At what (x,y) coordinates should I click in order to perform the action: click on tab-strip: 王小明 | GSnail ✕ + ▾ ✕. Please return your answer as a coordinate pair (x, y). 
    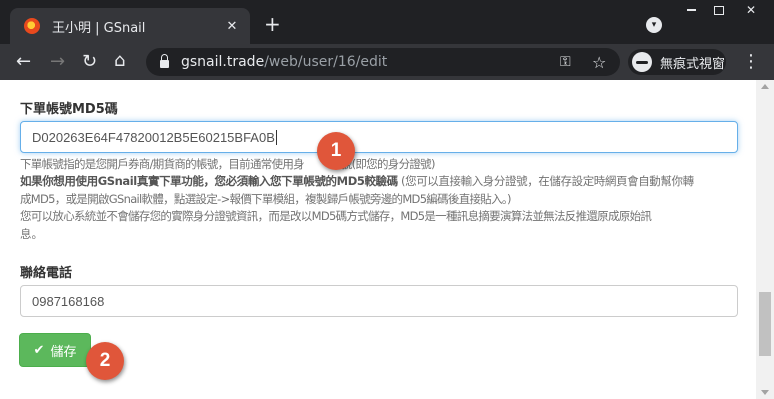
    Looking at the image, I should click on (387, 22).